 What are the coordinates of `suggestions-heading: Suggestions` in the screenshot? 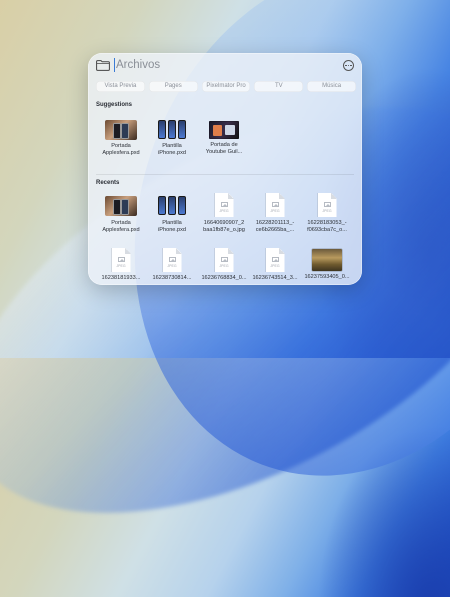 It's located at (114, 105).